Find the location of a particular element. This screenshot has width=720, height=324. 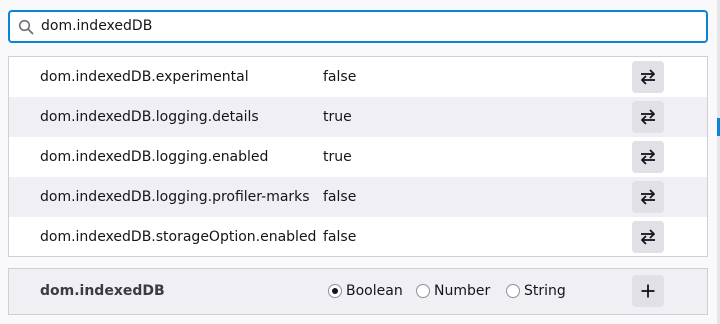

pref-name: dom.indexedDB.logging.profiler-marks is located at coordinates (175, 197).